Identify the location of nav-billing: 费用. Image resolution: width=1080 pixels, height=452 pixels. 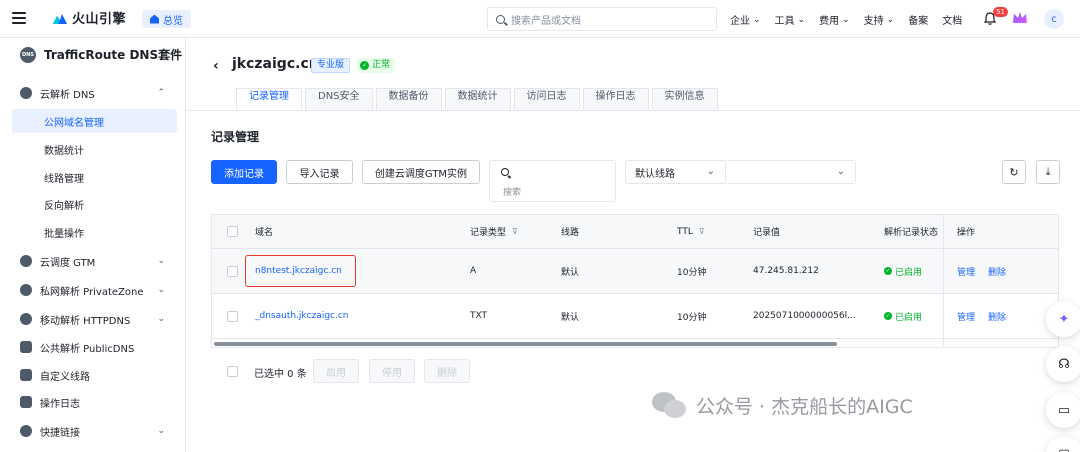
(834, 19).